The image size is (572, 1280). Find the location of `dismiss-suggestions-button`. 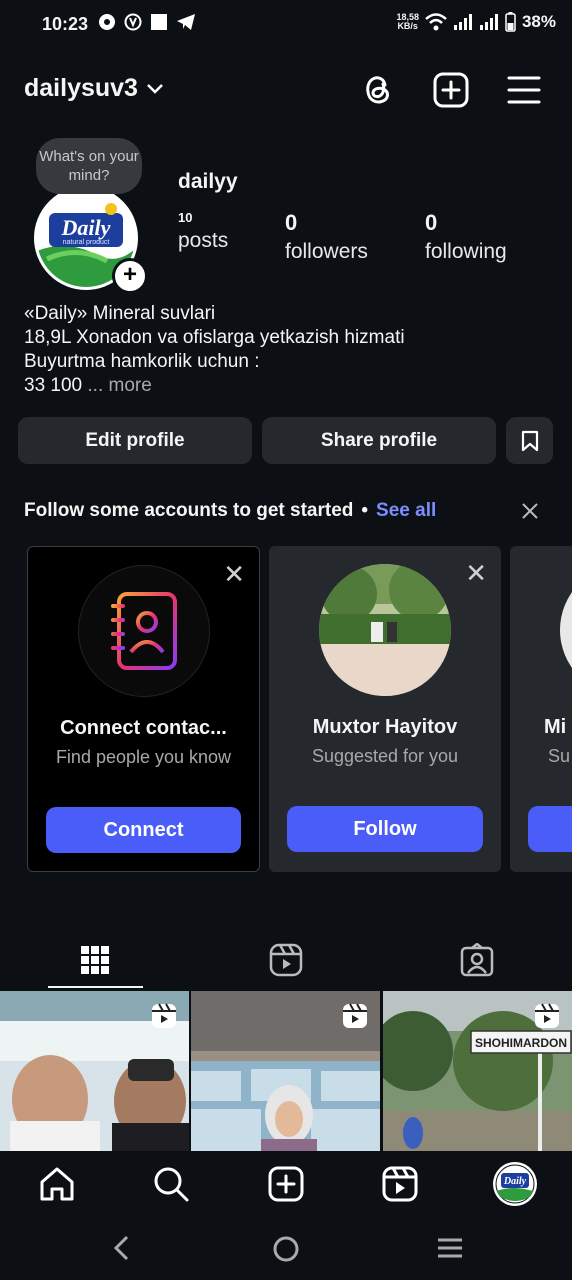

dismiss-suggestions-button is located at coordinates (530, 513).